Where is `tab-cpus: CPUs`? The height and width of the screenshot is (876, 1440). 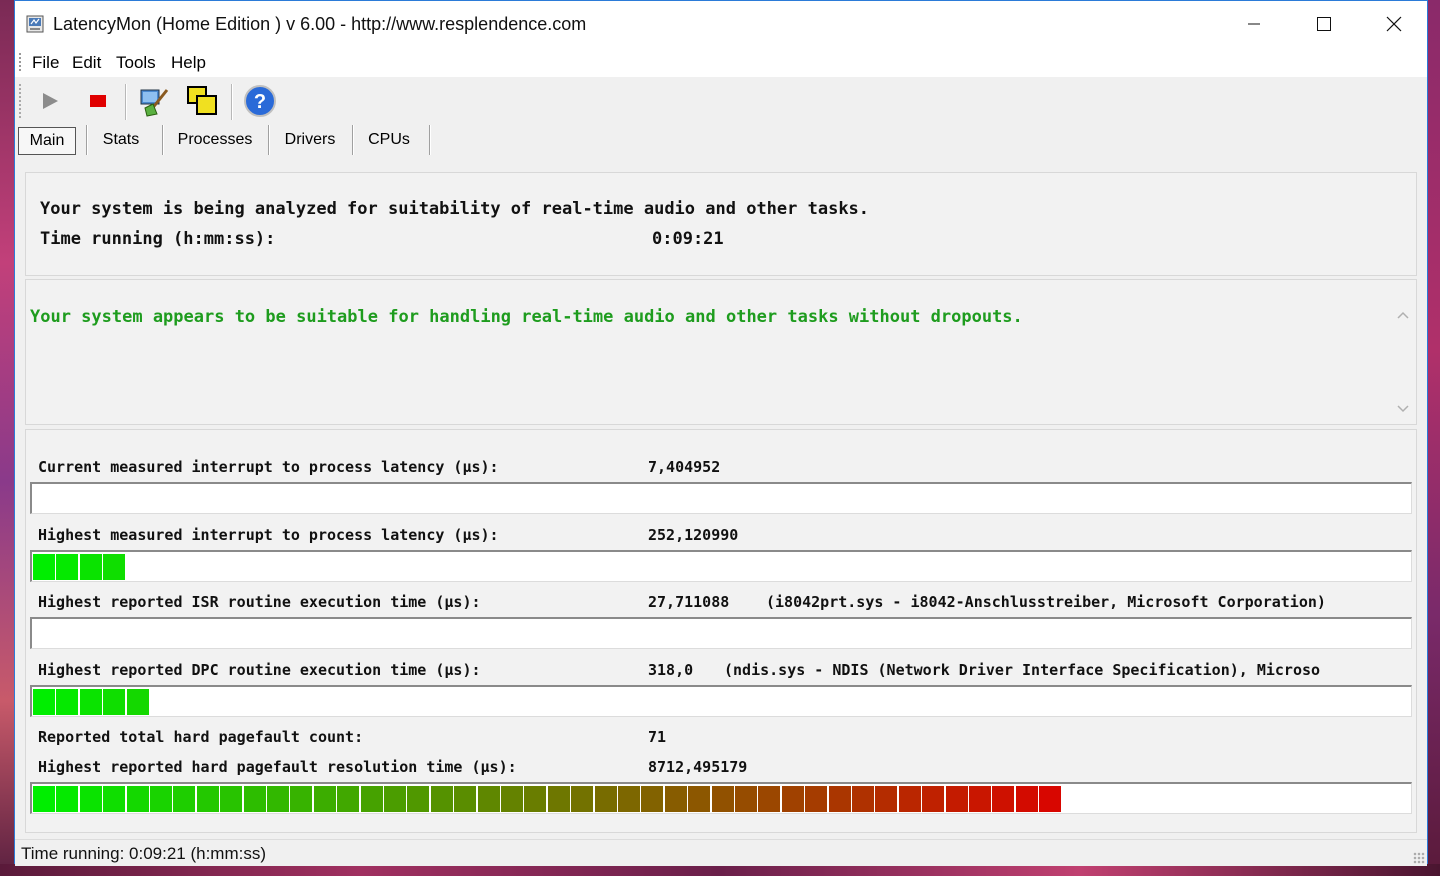
tab-cpus: CPUs is located at coordinates (389, 140).